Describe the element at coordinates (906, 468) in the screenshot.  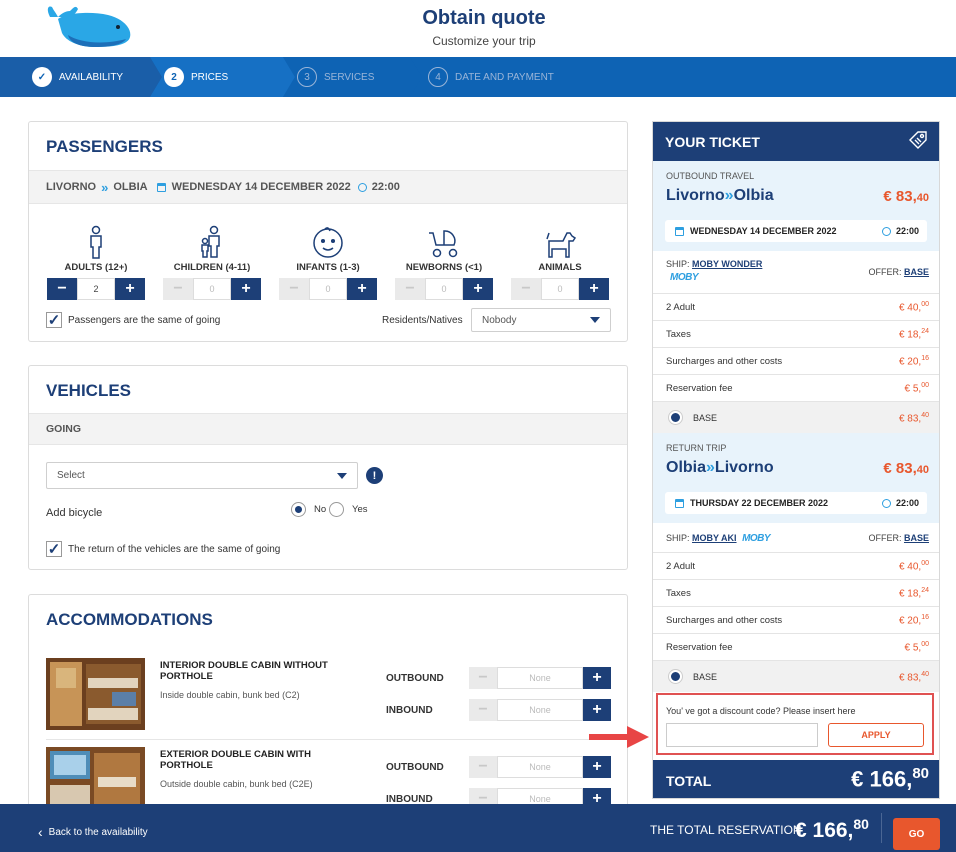
I see `return-price: € 83,40` at that location.